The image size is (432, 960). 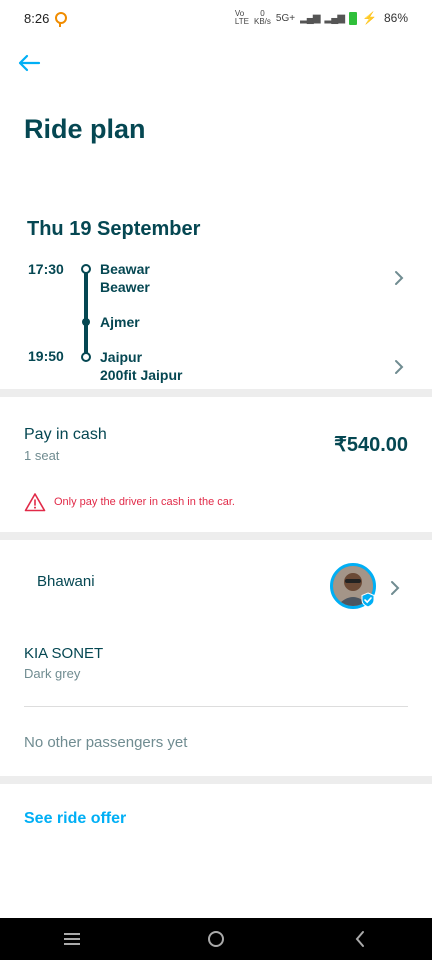 What do you see at coordinates (86, 322) in the screenshot?
I see `stopover-dot` at bounding box center [86, 322].